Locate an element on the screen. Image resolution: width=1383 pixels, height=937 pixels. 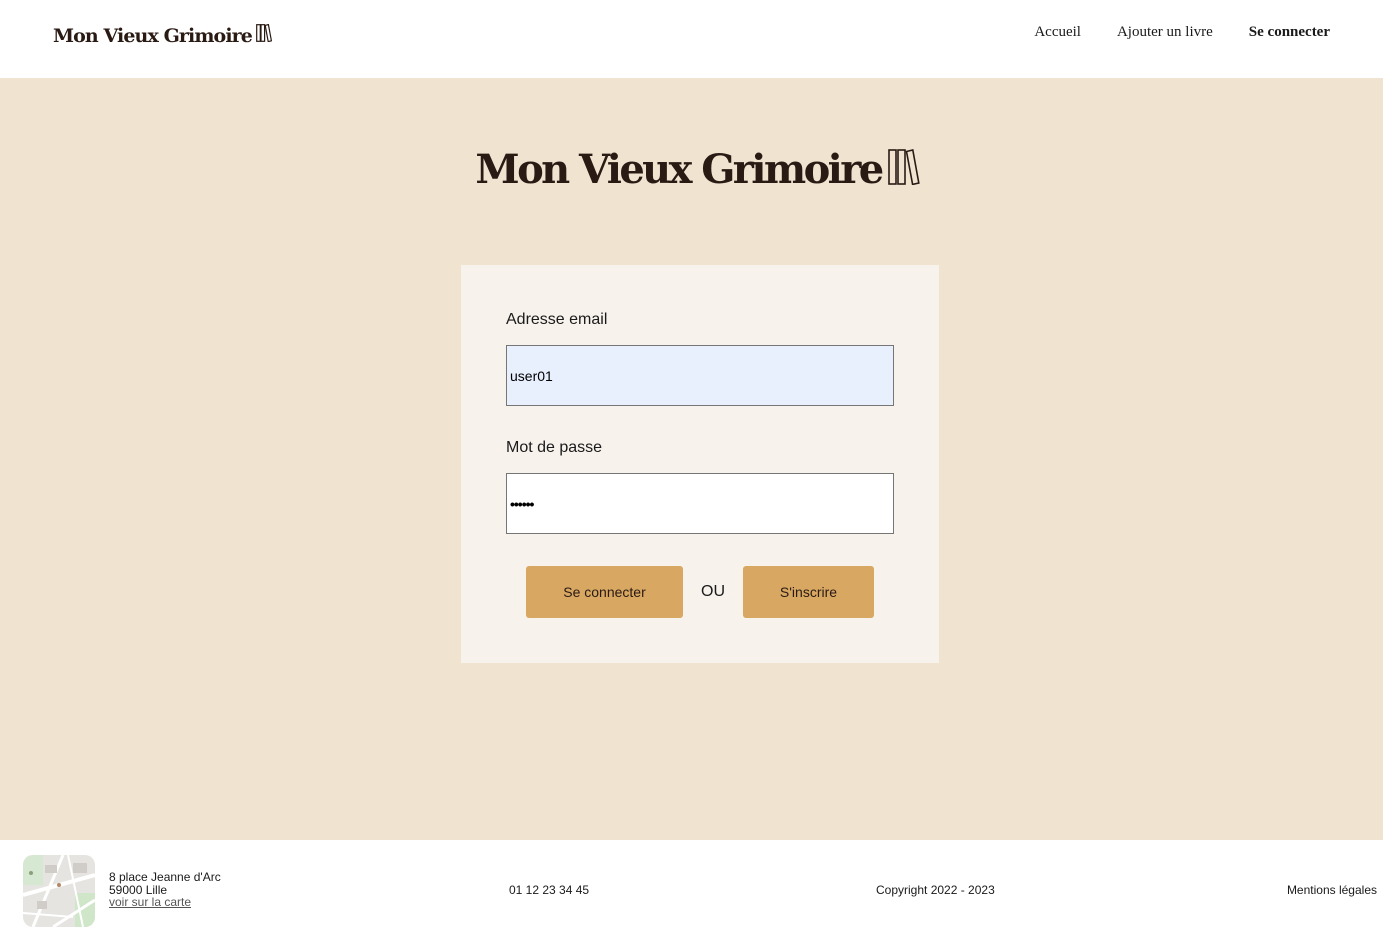
password-mask: •••••• is located at coordinates (522, 503).